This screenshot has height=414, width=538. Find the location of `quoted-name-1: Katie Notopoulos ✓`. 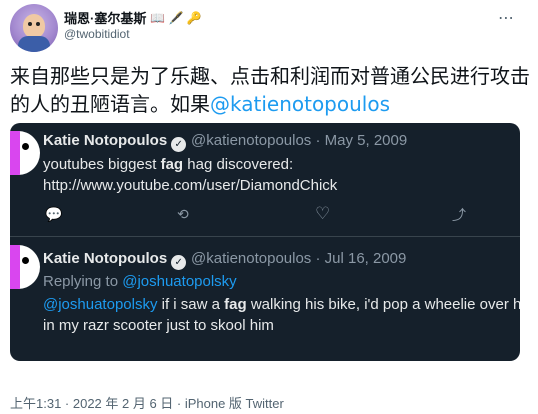

quoted-name-1: Katie Notopoulos ✓ is located at coordinates (115, 142).